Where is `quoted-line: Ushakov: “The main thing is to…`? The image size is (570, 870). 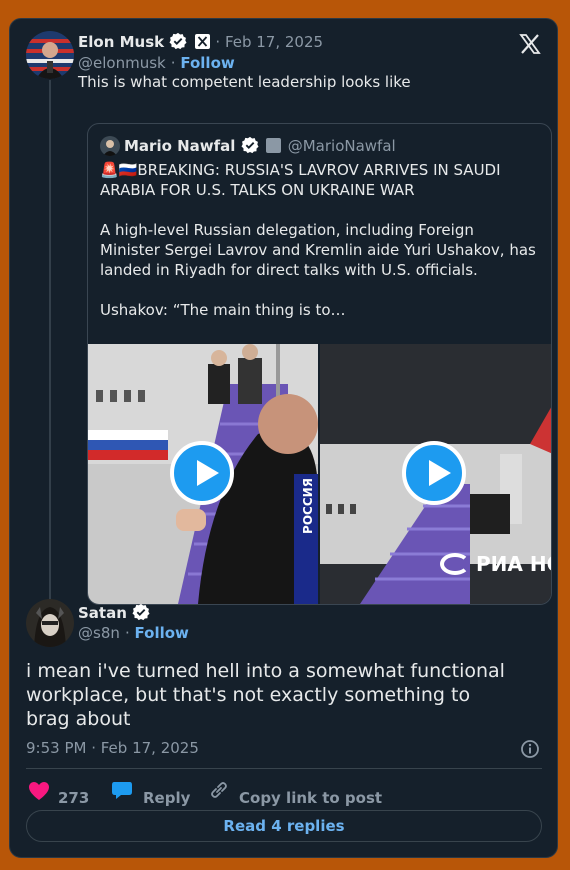
quoted-line: Ushakov: “The main thing is to… is located at coordinates (223, 310).